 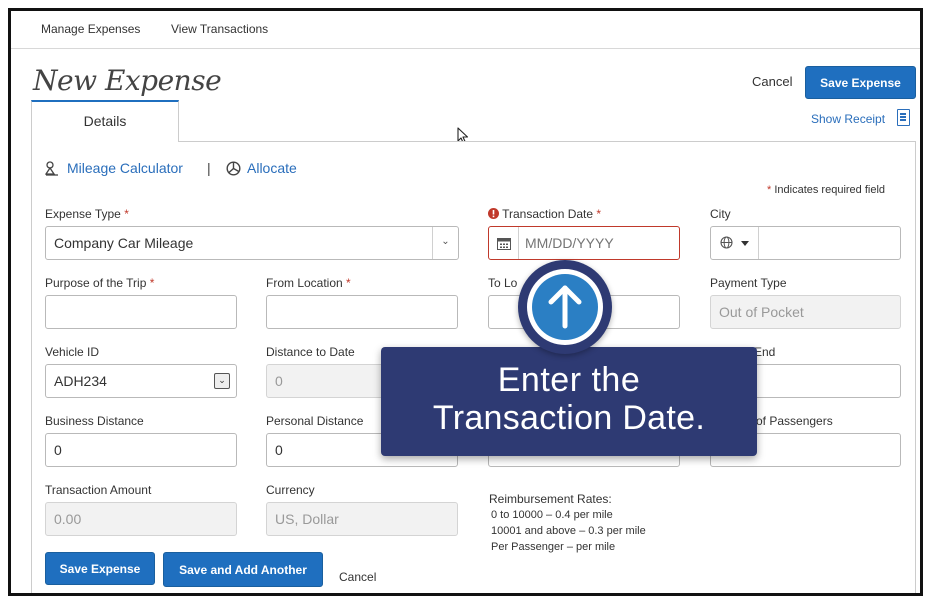 I want to click on tab-view-transactions: View Transactions, so click(x=219, y=29).